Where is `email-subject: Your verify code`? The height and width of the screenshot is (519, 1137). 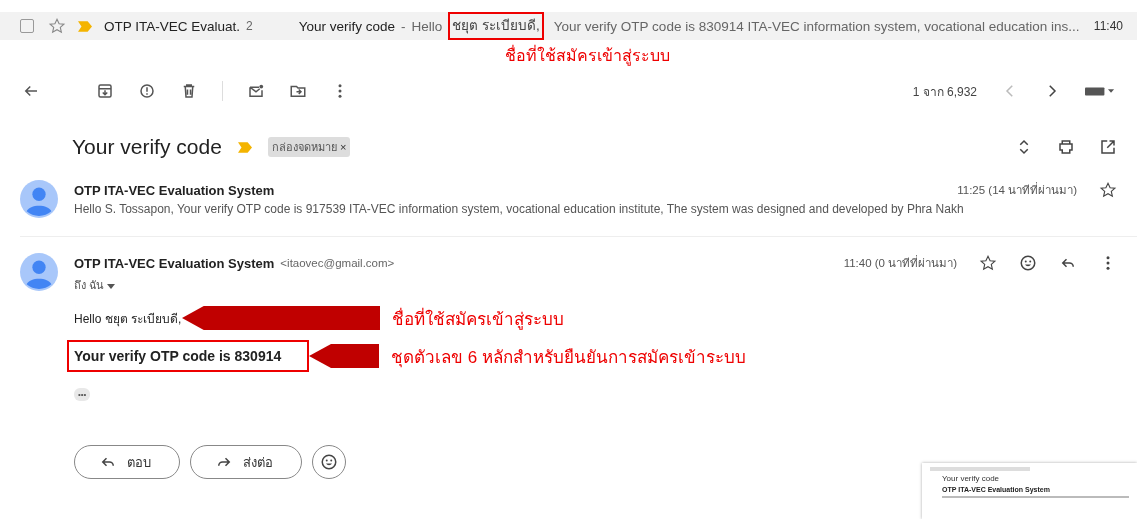
email-subject: Your verify code is located at coordinates (347, 26).